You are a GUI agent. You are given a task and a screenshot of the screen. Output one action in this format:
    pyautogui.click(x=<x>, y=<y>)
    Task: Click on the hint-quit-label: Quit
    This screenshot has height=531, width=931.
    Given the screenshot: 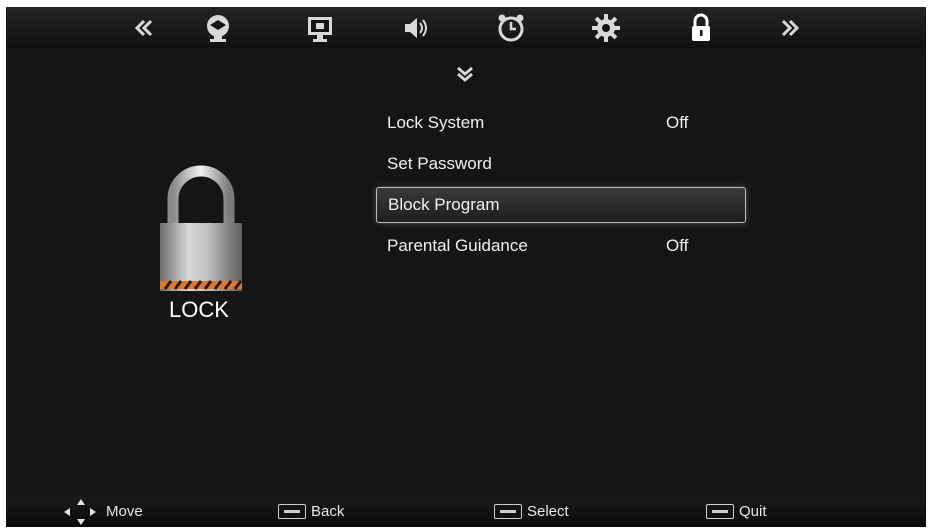 What is the action you would take?
    pyautogui.click(x=753, y=511)
    